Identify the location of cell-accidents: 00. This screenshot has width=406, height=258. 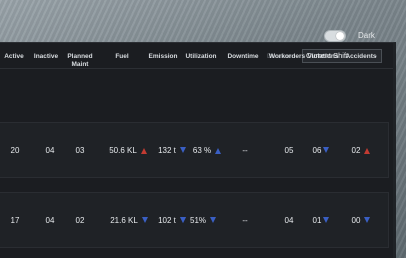
(361, 220).